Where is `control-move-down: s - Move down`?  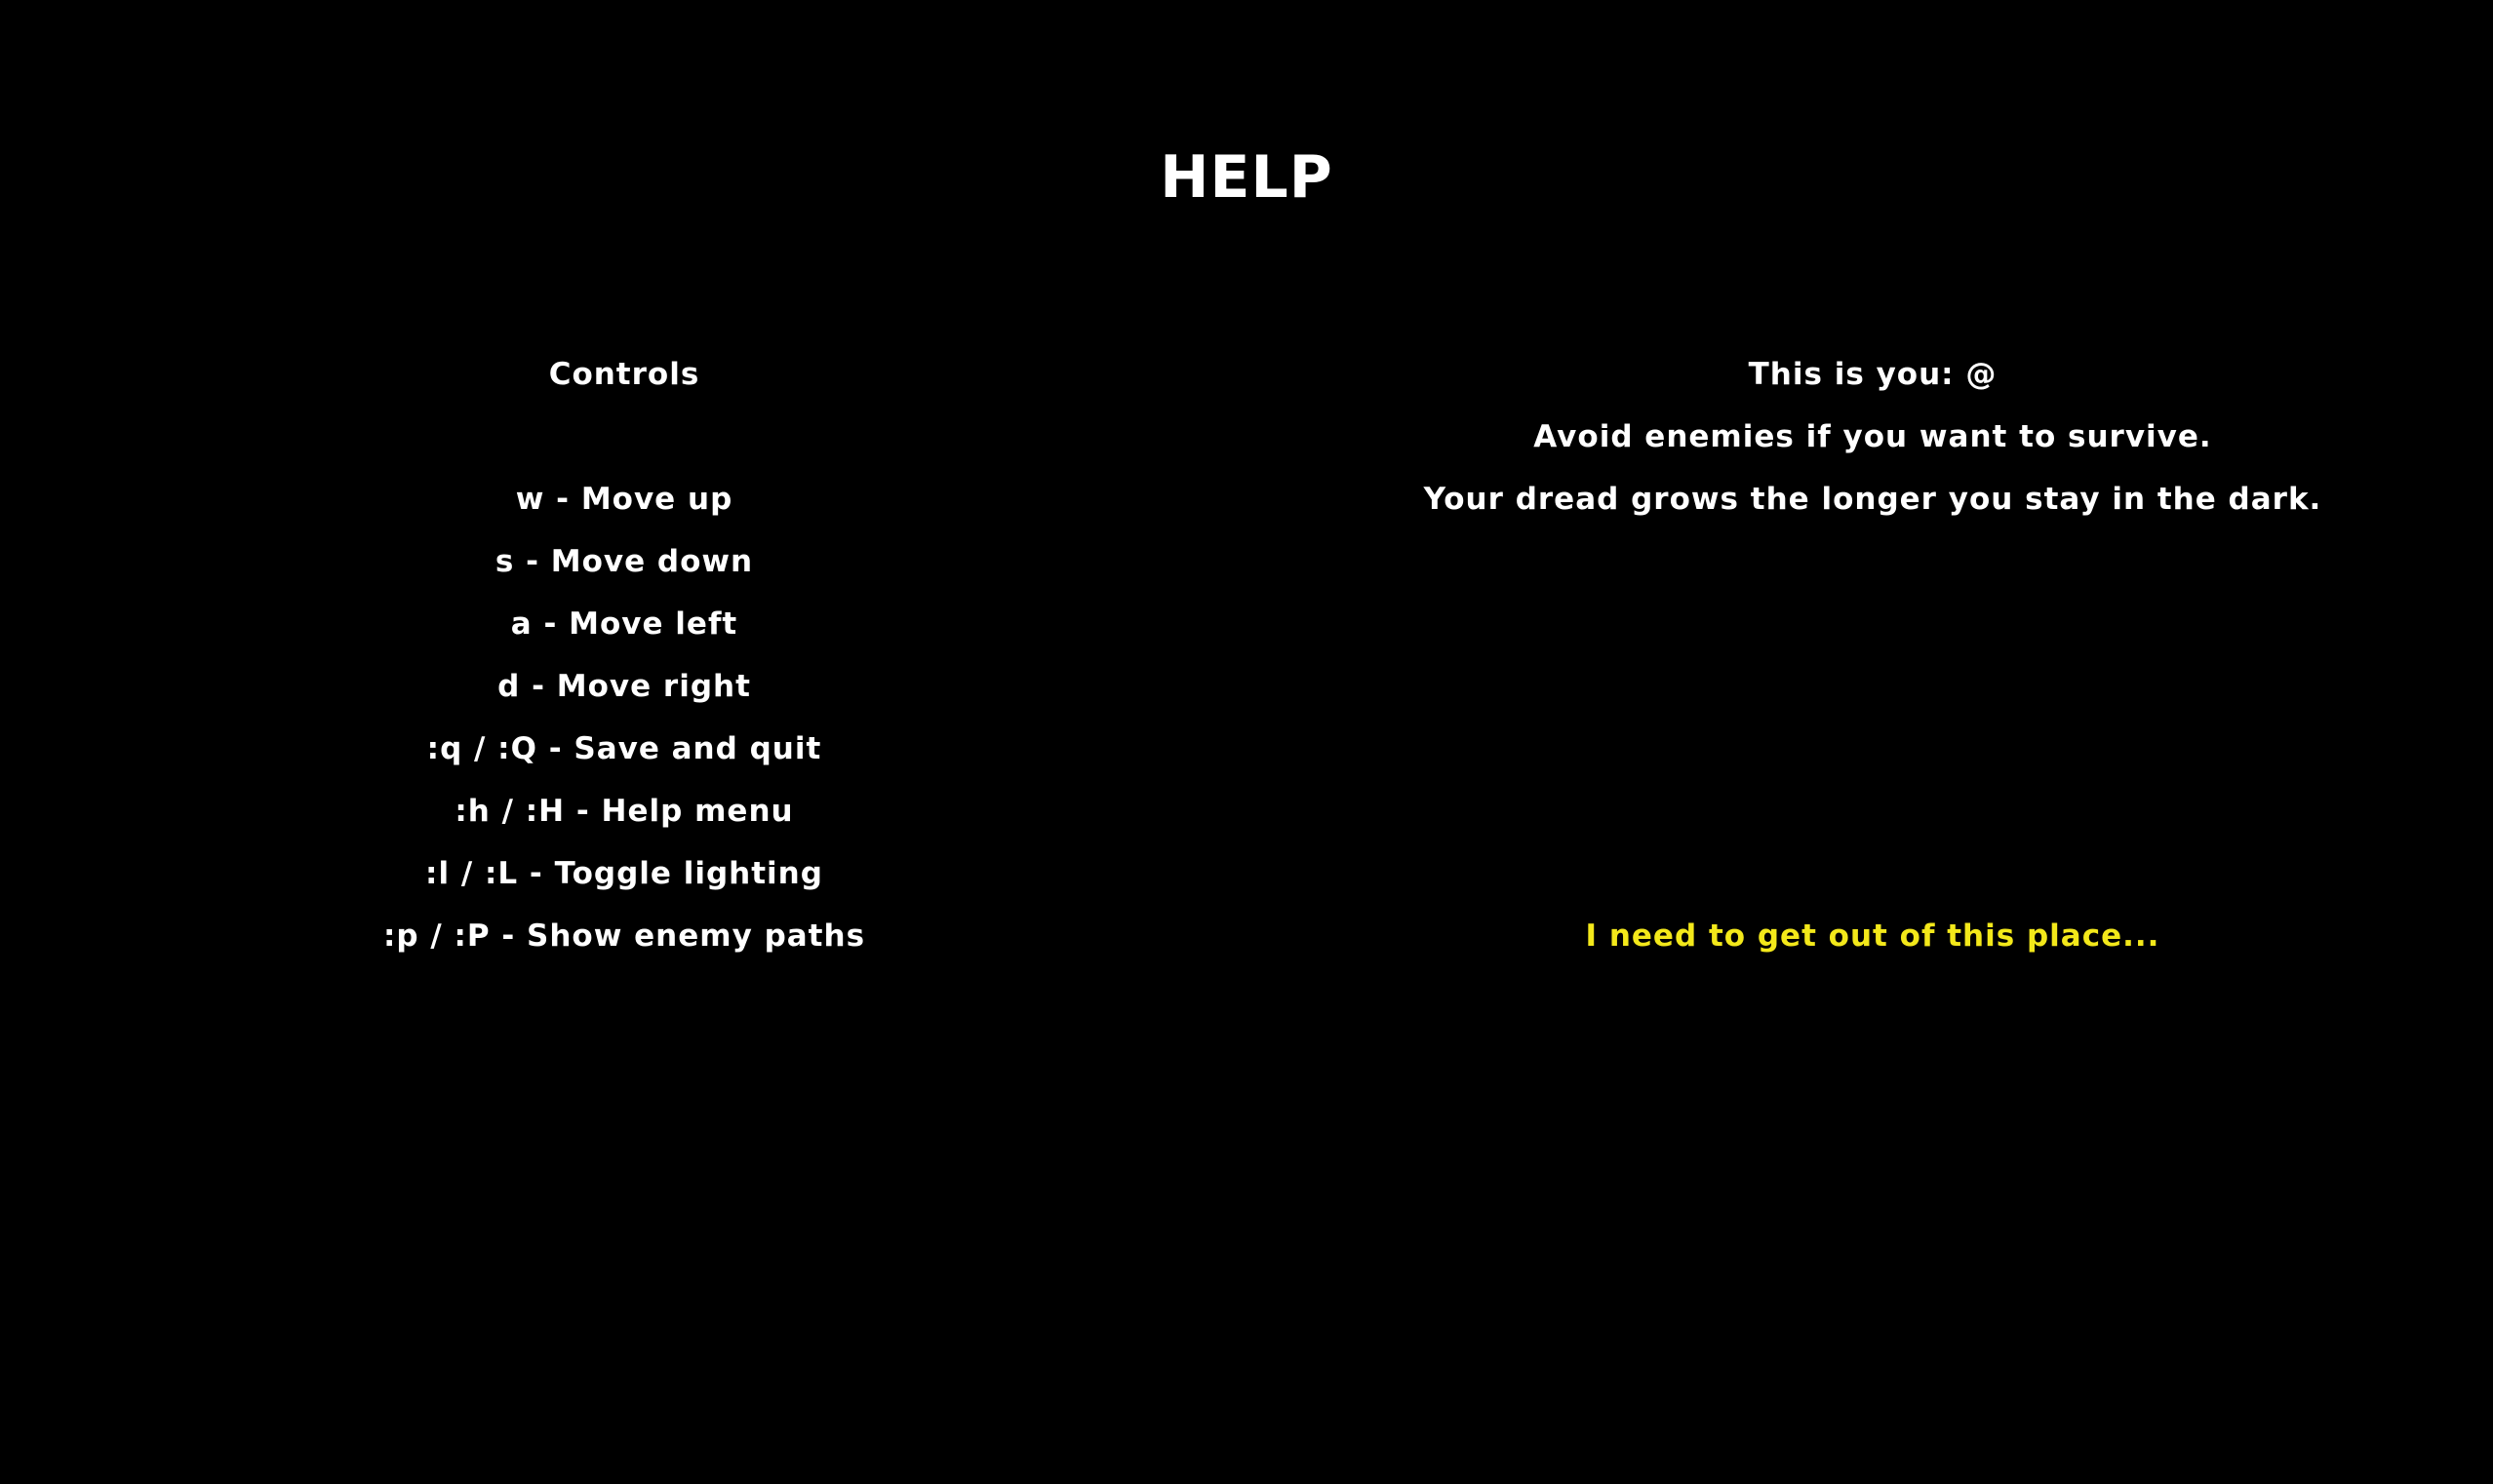 control-move-down: s - Move down is located at coordinates (624, 561).